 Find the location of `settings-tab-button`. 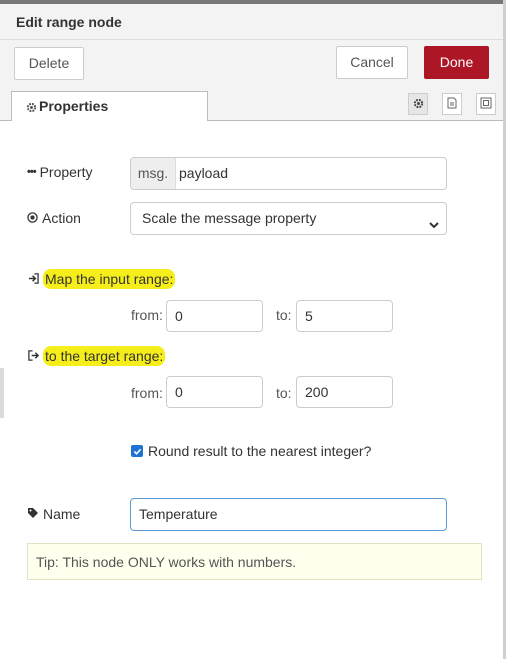

settings-tab-button is located at coordinates (418, 104).